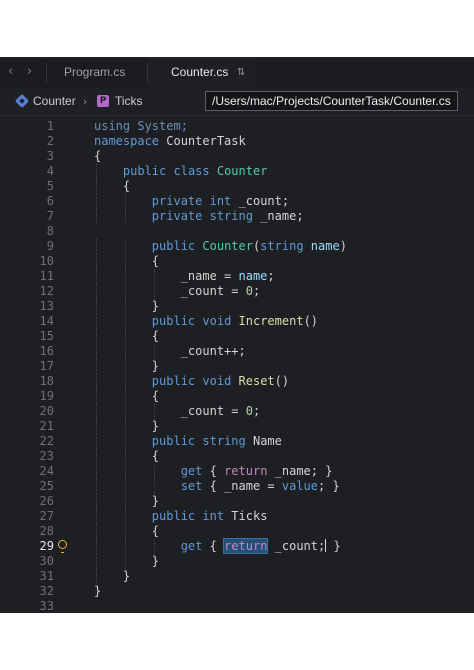 The width and height of the screenshot is (474, 670). I want to click on code-line: 29 get { return _count; }, so click(237, 546).